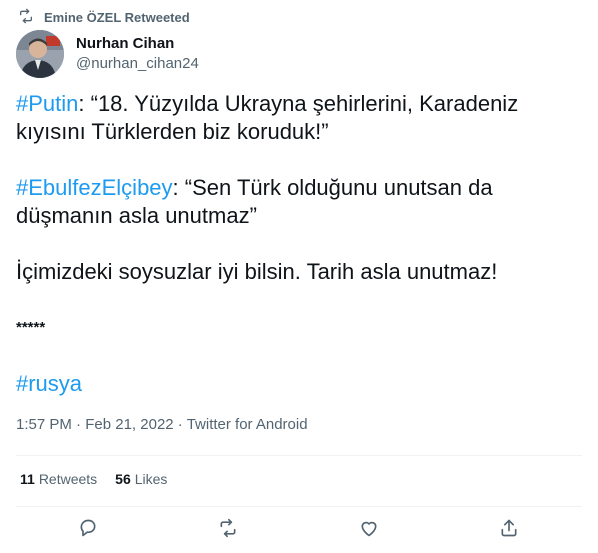  I want to click on retweet-context-label: Emine ÖZEL Retweeted, so click(117, 17).